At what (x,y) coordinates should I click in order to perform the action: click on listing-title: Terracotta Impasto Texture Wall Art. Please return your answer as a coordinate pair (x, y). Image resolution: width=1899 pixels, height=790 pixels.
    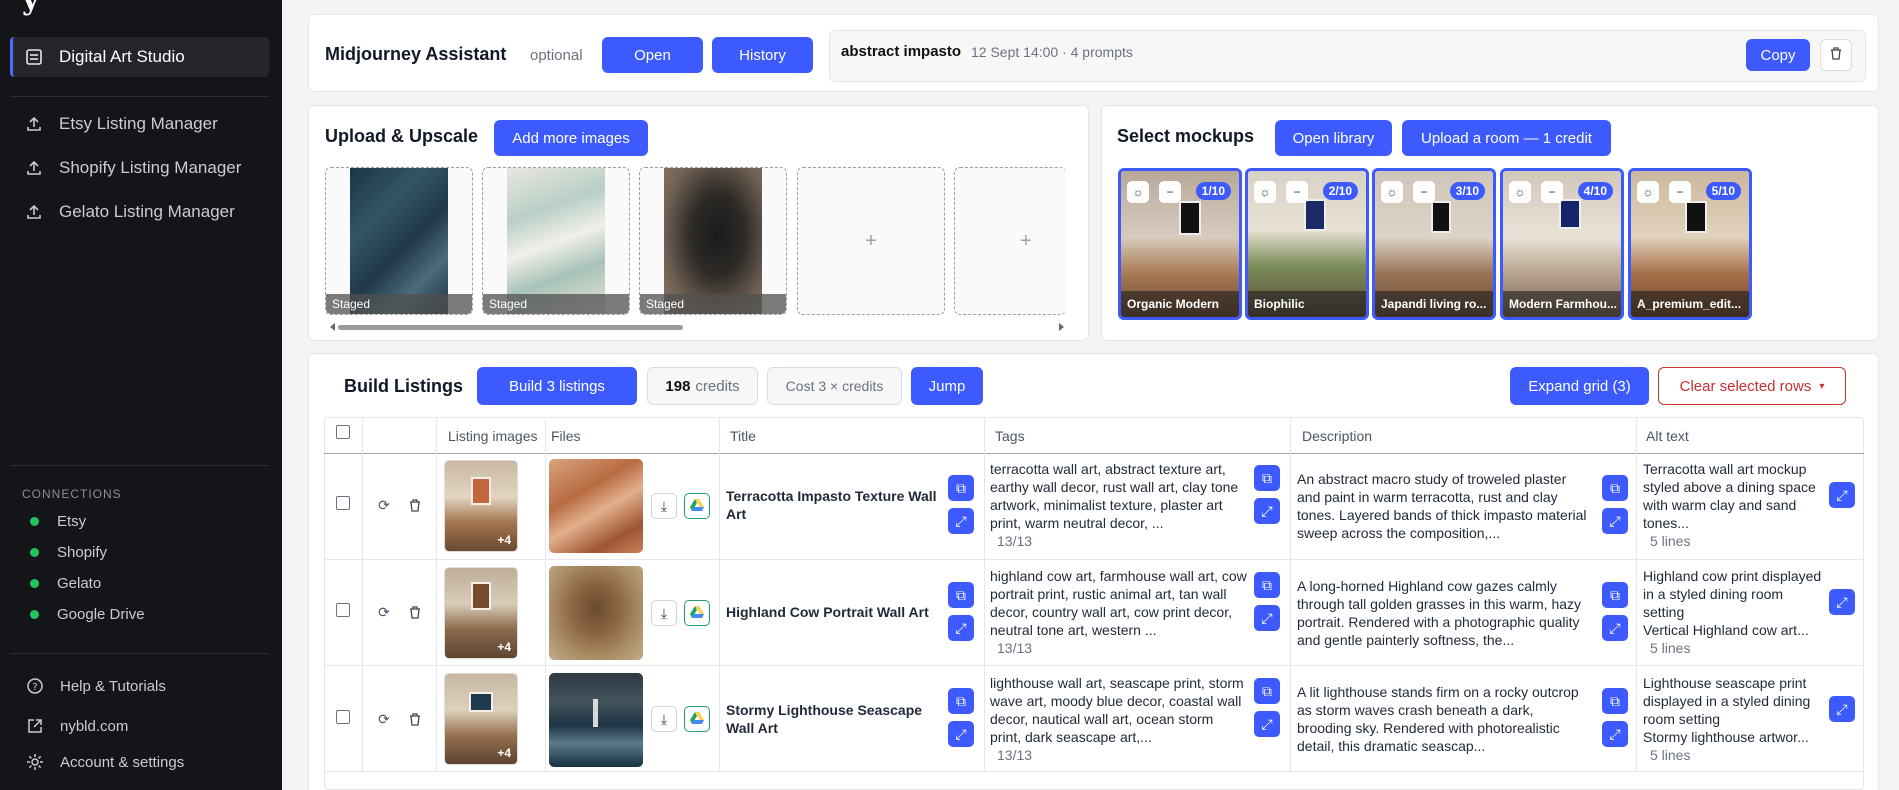
    Looking at the image, I should click on (833, 505).